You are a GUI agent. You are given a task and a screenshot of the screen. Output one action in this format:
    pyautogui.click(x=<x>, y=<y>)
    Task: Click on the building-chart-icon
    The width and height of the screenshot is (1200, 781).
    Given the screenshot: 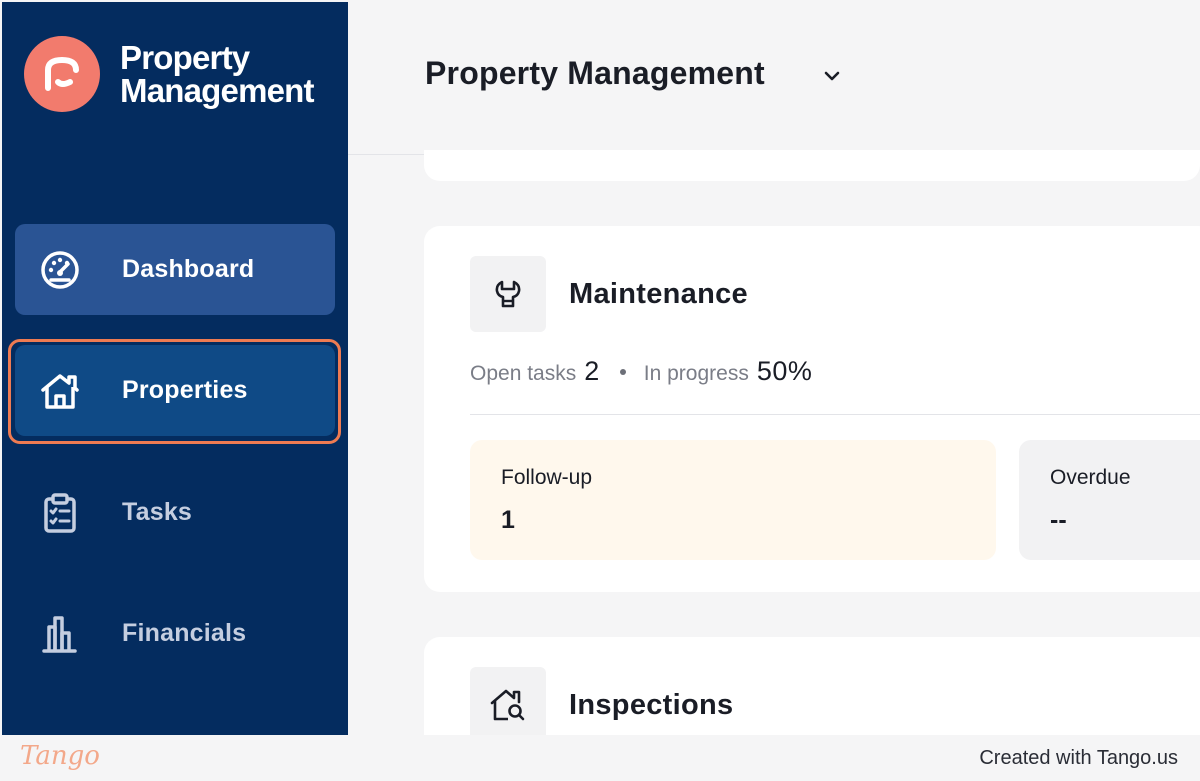 What is the action you would take?
    pyautogui.click(x=60, y=634)
    